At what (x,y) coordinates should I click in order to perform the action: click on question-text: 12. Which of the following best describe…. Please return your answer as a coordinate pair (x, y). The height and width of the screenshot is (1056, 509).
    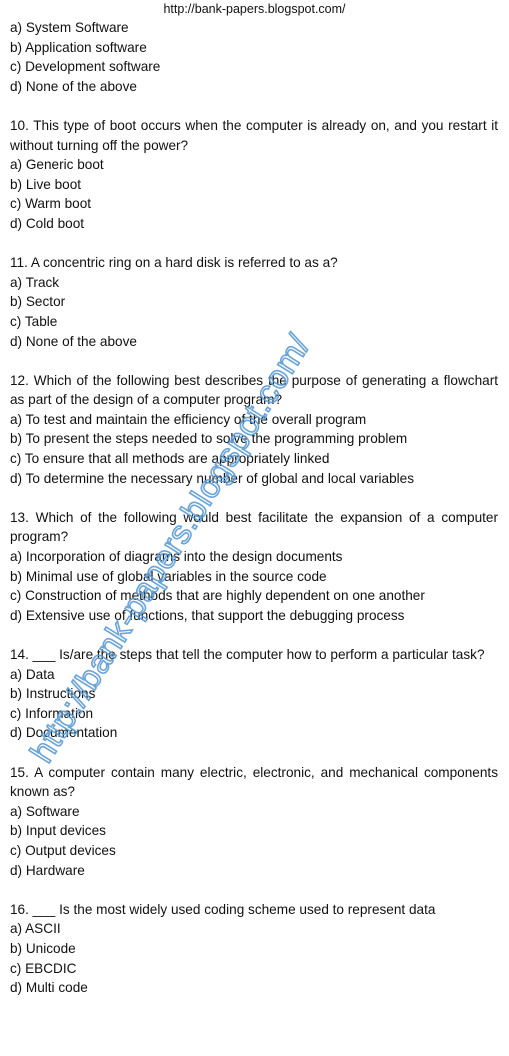
    Looking at the image, I should click on (254, 390).